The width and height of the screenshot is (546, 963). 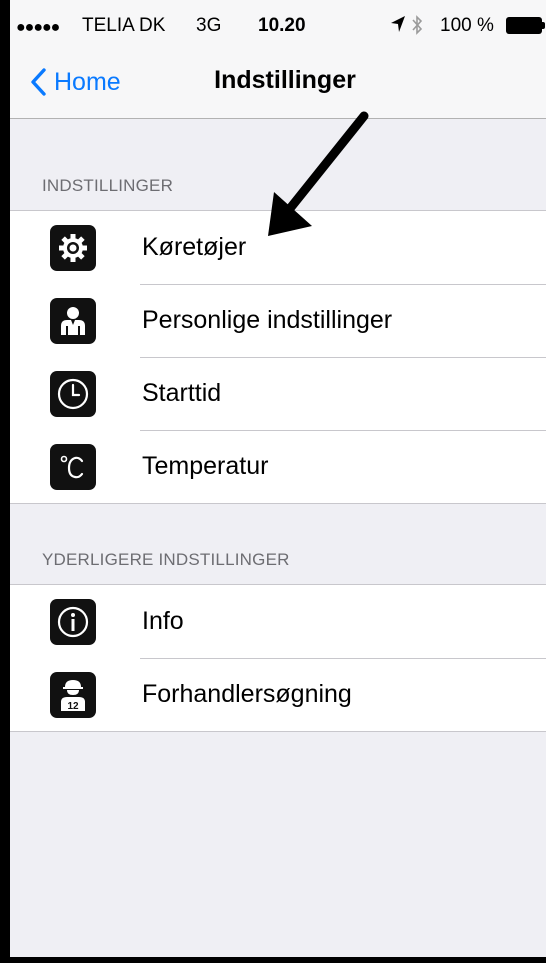 I want to click on list-item-dealer-search: 12 Forhandlersøgning, so click(x=278, y=694).